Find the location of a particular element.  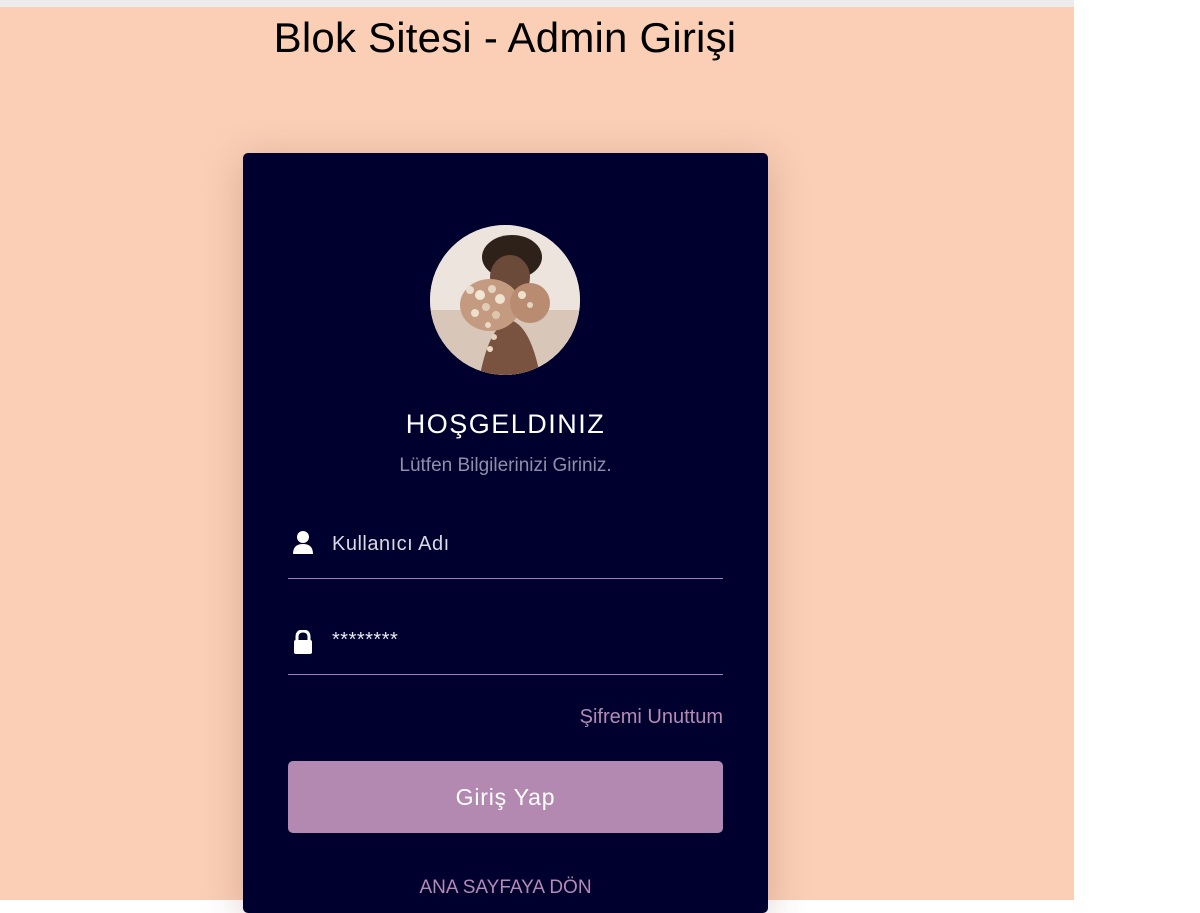

instruction-text: Lütfen Bilgilerinizi Giriniz. is located at coordinates (505, 465).